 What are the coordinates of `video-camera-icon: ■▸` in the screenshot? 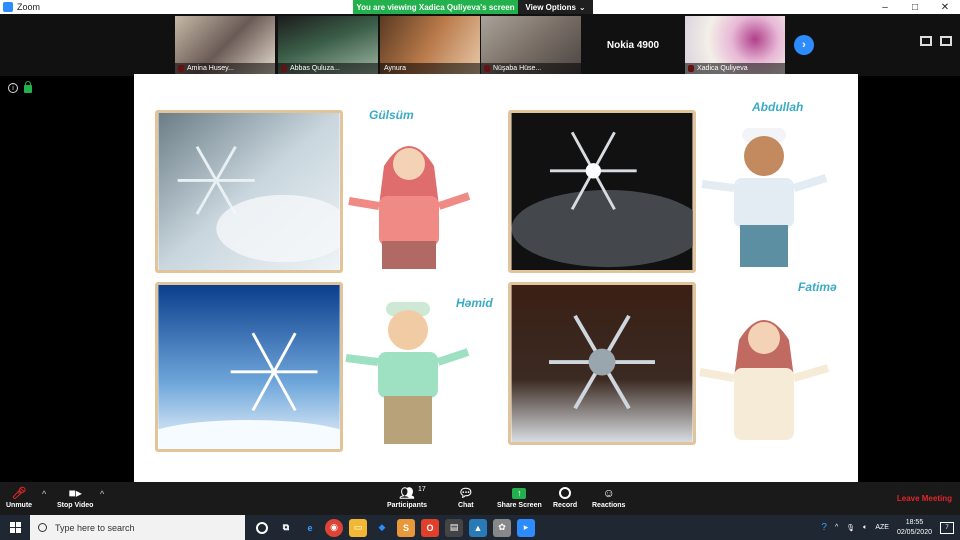 It's located at (75, 493).